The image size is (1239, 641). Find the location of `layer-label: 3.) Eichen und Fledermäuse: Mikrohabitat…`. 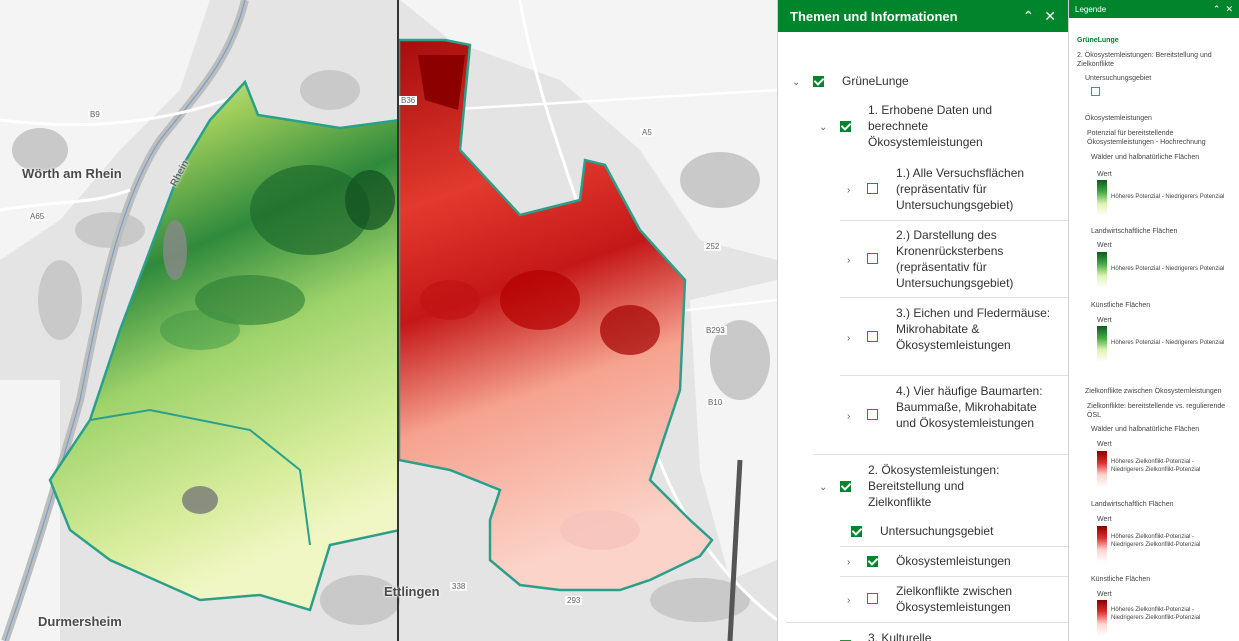

layer-label: 3.) Eichen und Fledermäuse: Mikrohabitat… is located at coordinates (973, 329).